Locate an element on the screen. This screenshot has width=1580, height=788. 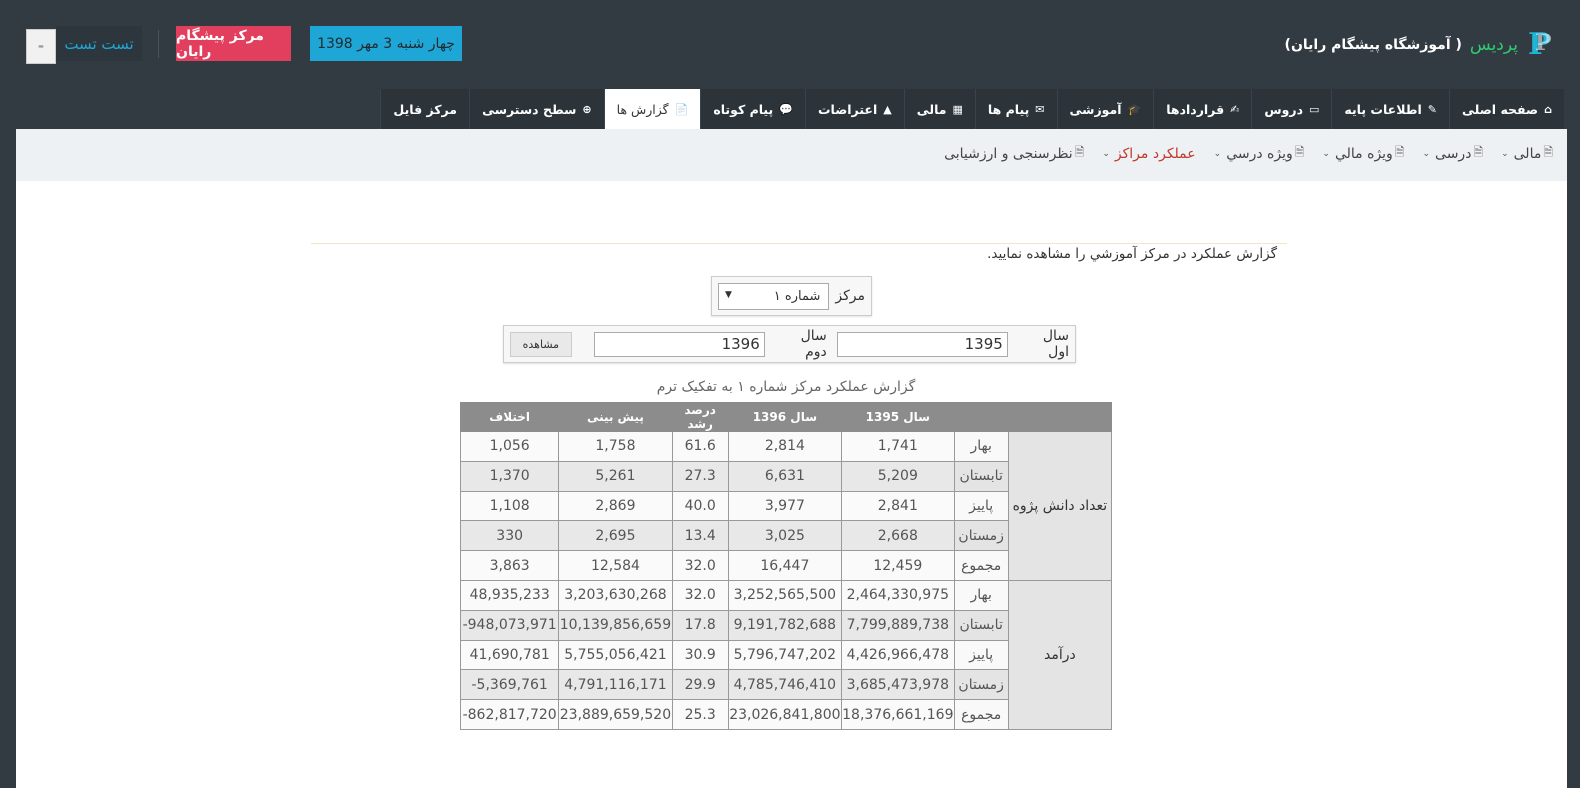
nav-tab-6: ▦ مالی is located at coordinates (939, 109).